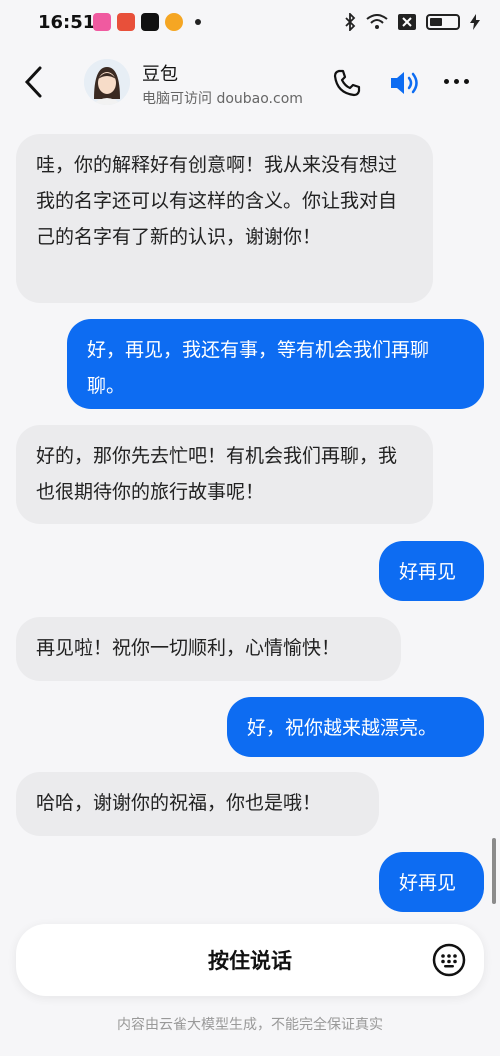  Describe the element at coordinates (377, 21) in the screenshot. I see `wifi-icon` at that location.